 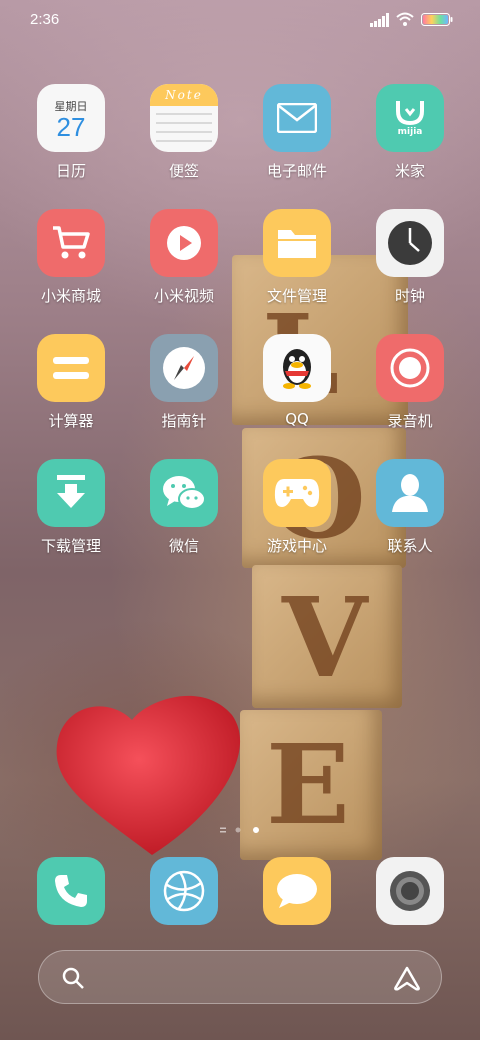 I want to click on app-clock: 时钟, so click(x=410, y=257).